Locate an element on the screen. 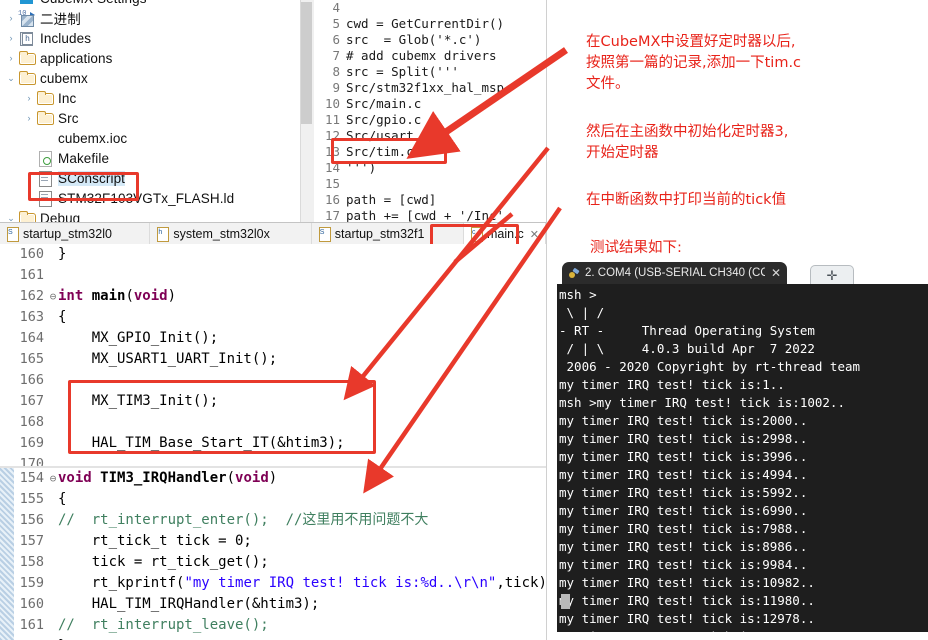 This screenshot has width=928, height=640. terminal-new-tab-button: ✛ is located at coordinates (832, 275).